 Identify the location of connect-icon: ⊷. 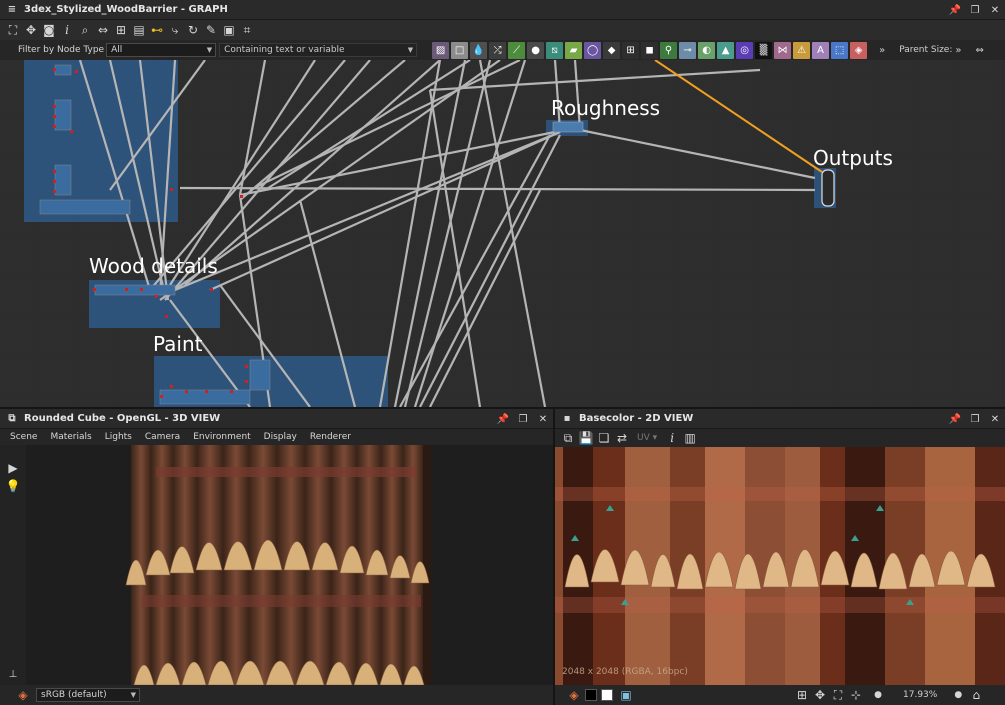
(157, 30).